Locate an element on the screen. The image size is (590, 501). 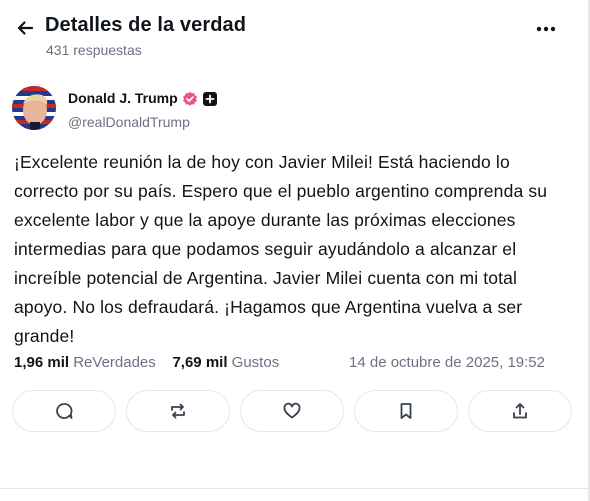
page-title: Detalles de la verdad is located at coordinates (146, 25).